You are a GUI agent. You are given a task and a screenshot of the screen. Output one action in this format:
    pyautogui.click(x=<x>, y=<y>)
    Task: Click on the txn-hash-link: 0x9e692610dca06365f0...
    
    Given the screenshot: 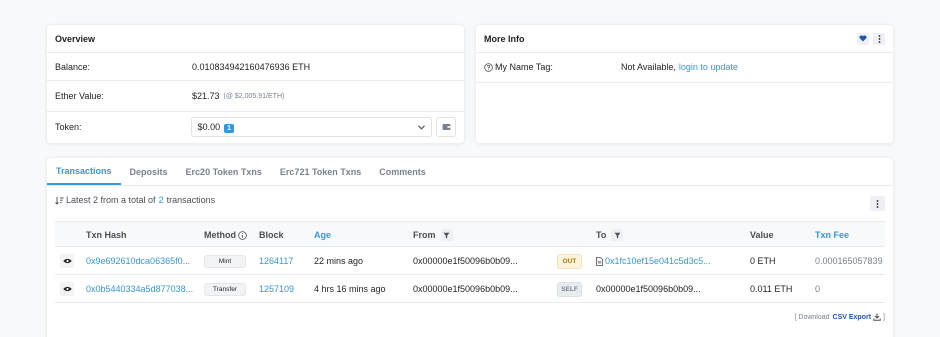 What is the action you would take?
    pyautogui.click(x=138, y=261)
    